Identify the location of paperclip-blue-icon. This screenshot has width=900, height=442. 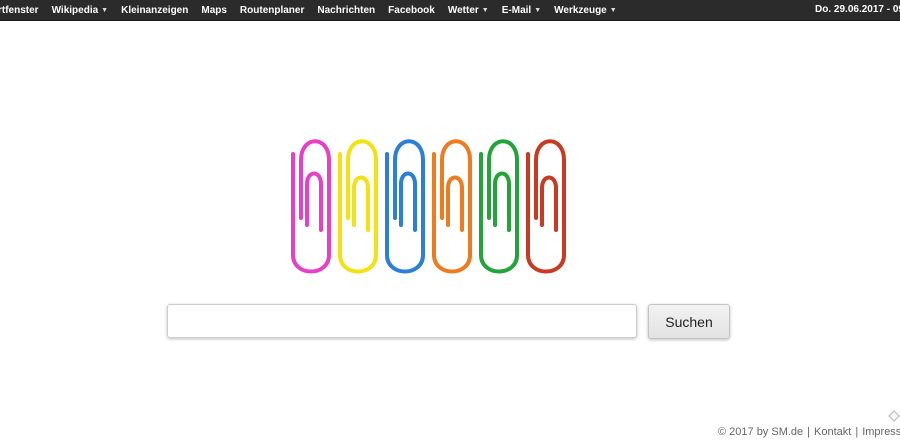
(405, 206).